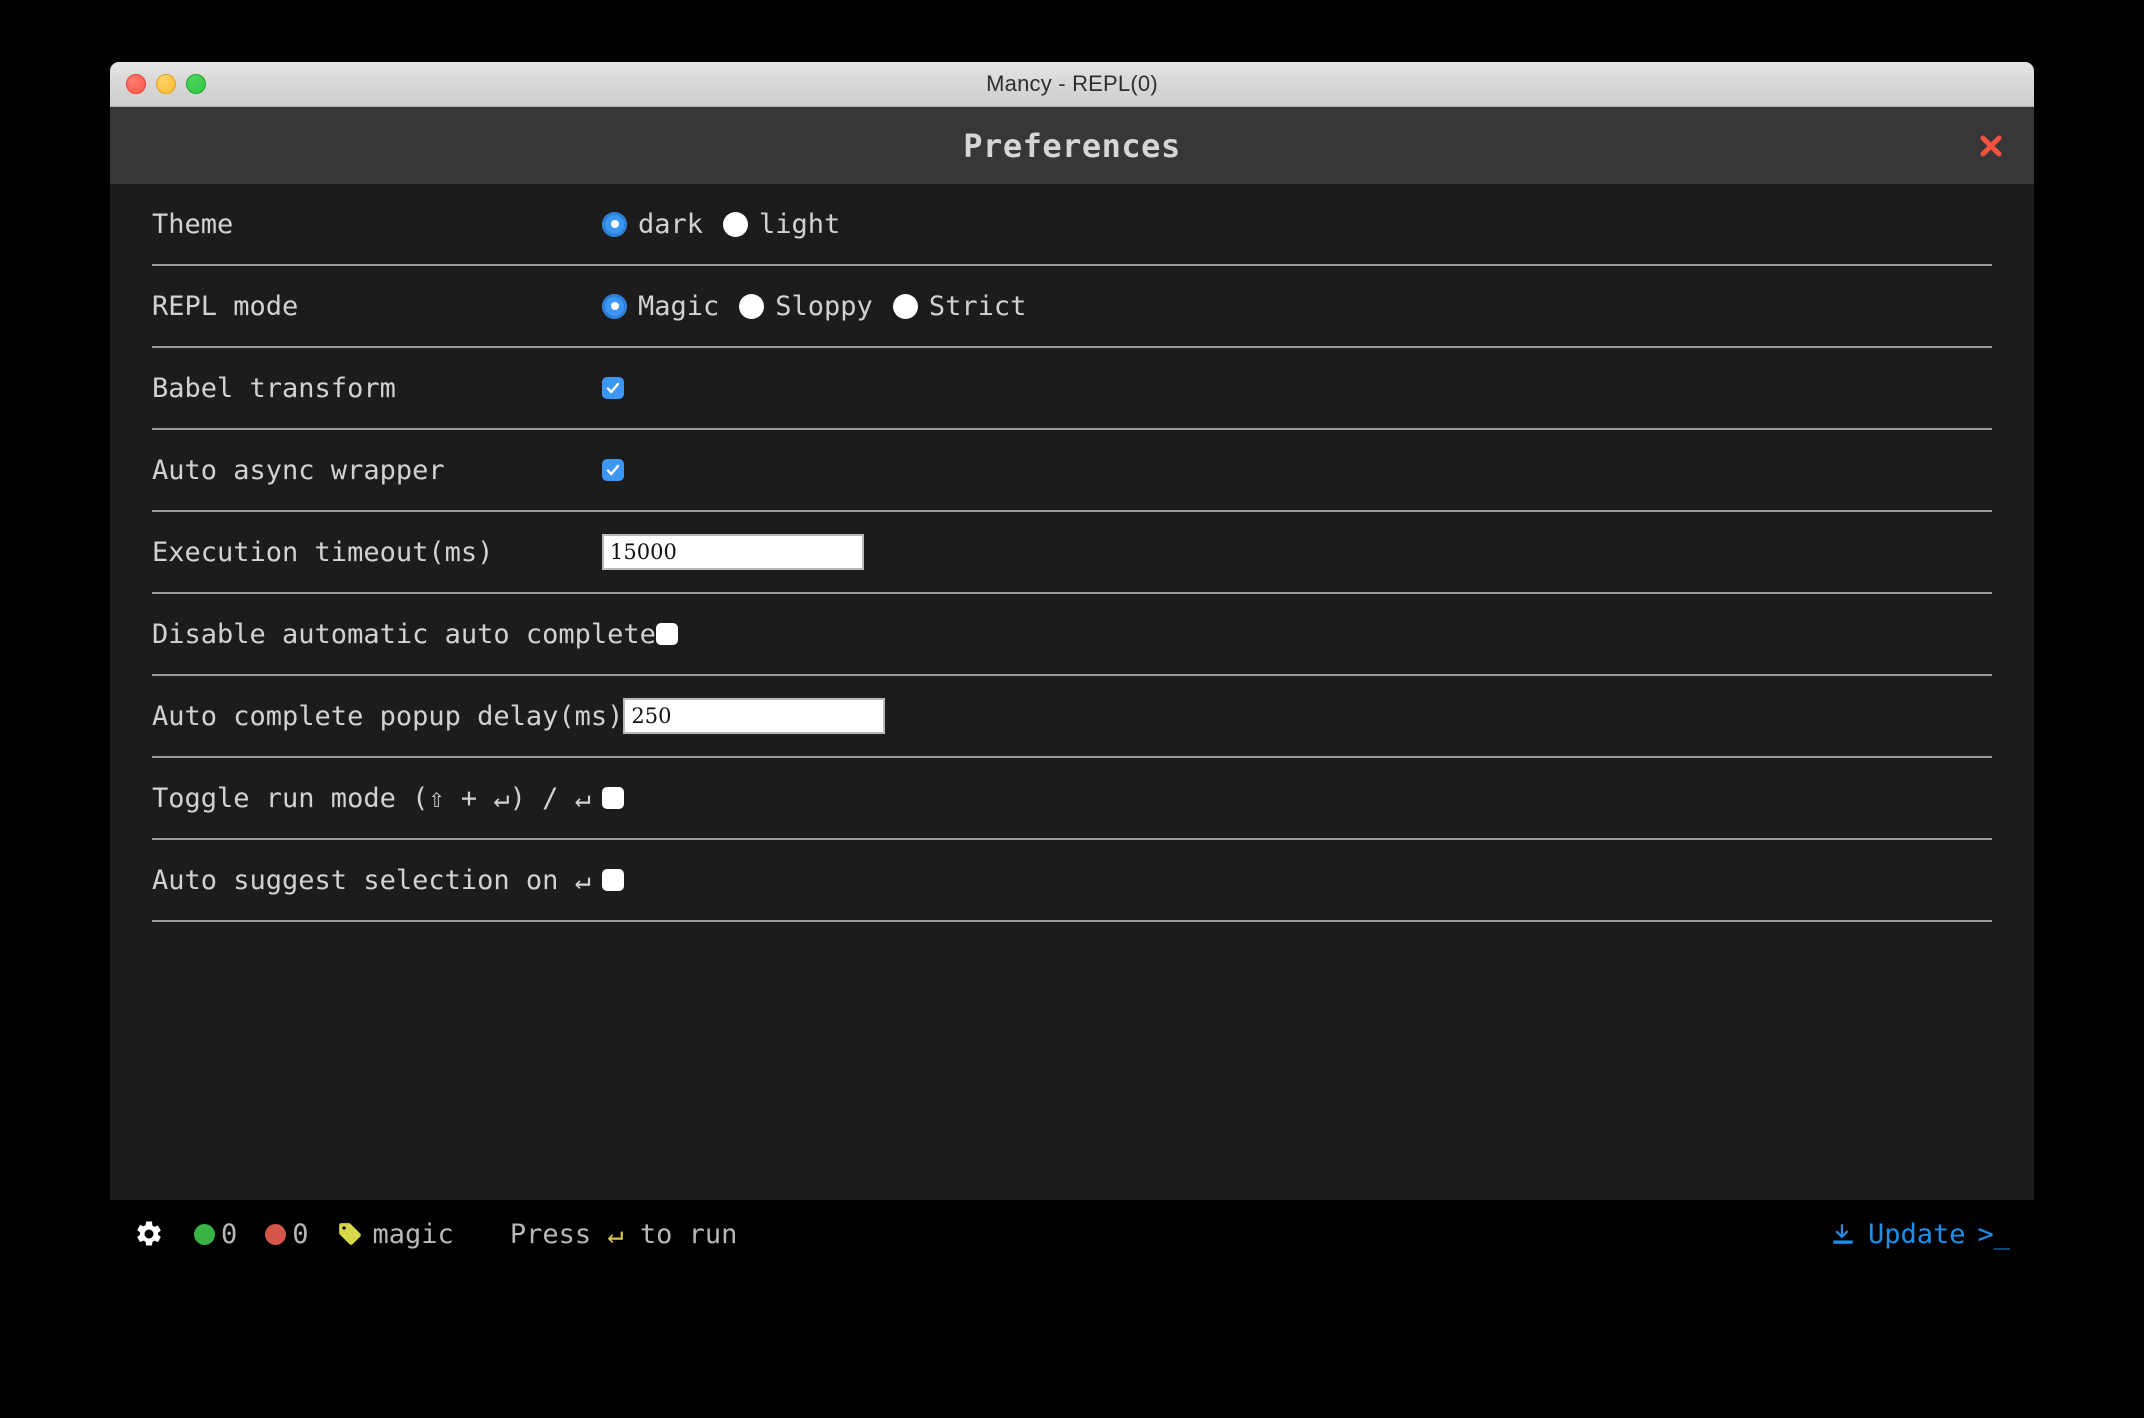 Image resolution: width=2144 pixels, height=1418 pixels. What do you see at coordinates (1297, 552) in the screenshot?
I see `pref-control-execution-timeout` at bounding box center [1297, 552].